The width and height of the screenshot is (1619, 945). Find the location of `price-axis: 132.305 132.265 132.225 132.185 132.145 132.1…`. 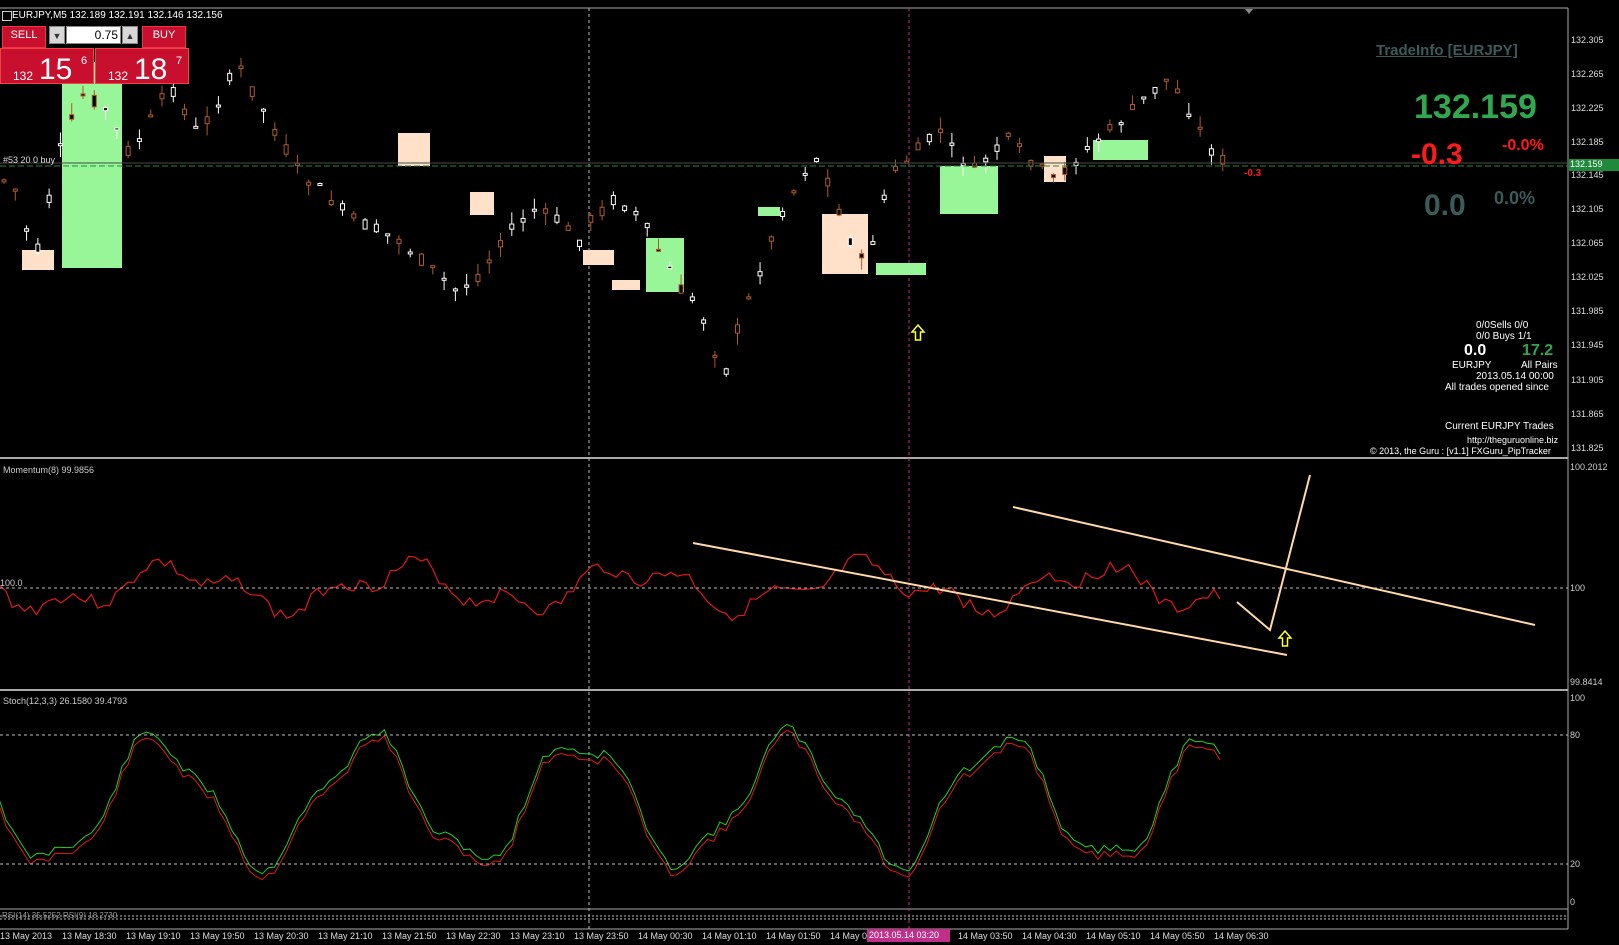

price-axis: 132.305 132.265 132.225 132.185 132.145 132.1… is located at coordinates (1594, 229).